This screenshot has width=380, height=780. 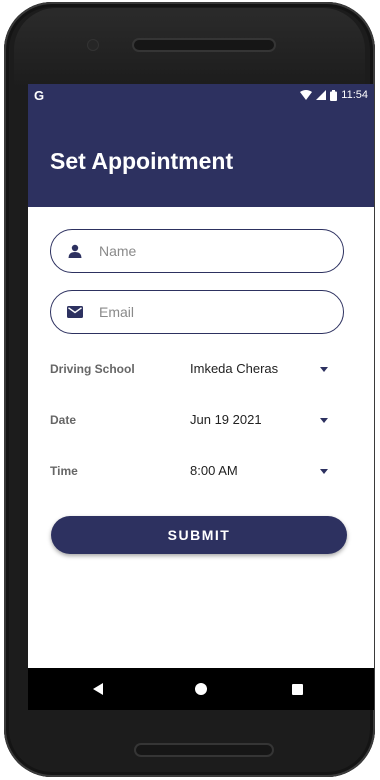 I want to click on navigation-bar, so click(x=201, y=689).